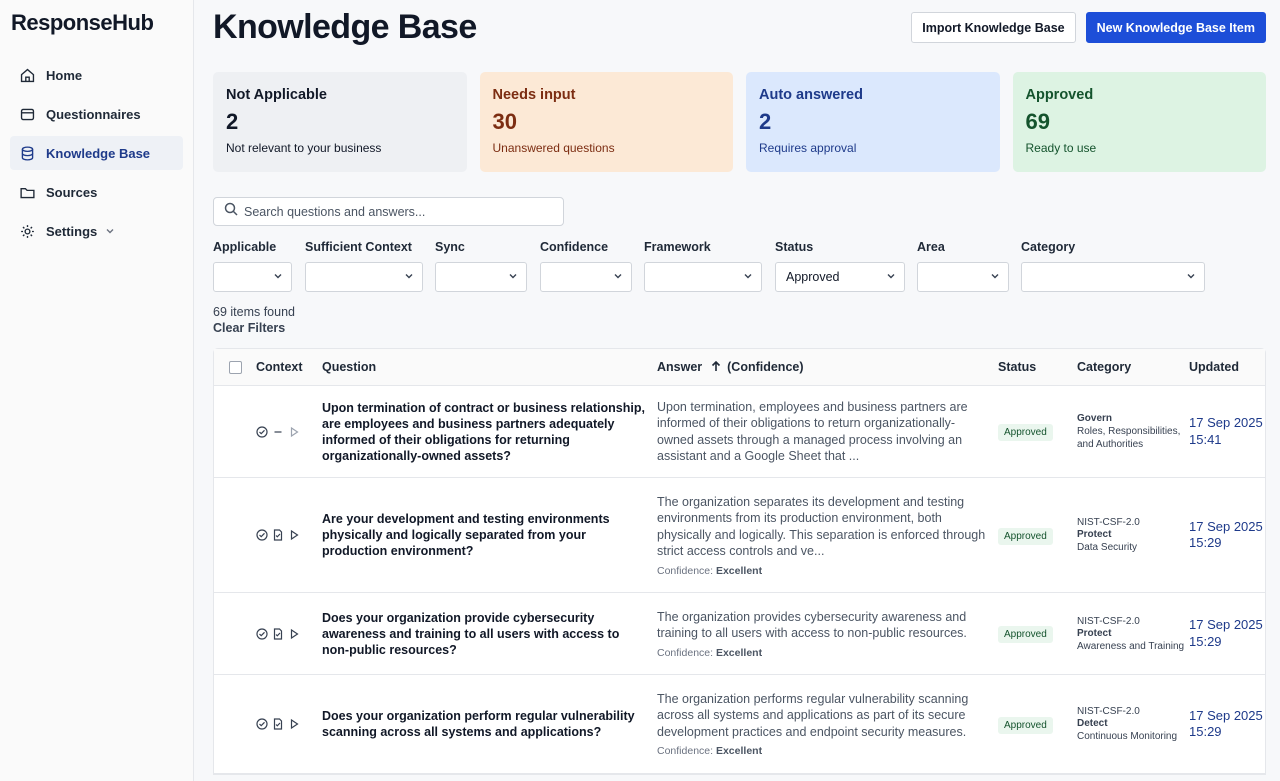 This screenshot has width=1280, height=781. I want to click on select-all-checkbox, so click(235, 367).